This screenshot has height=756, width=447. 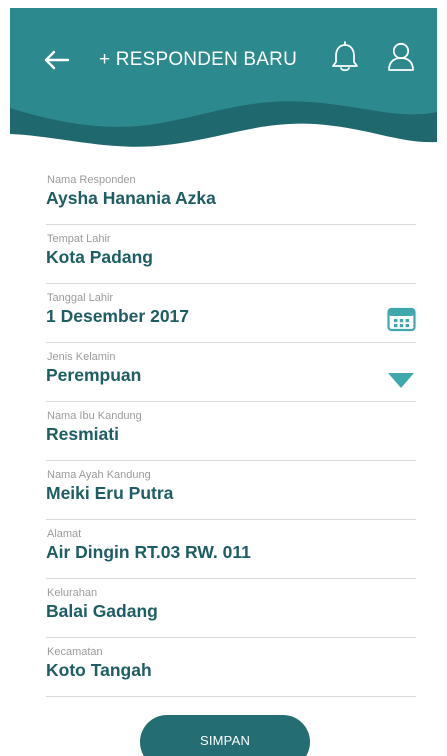 I want to click on back-arrow-icon, so click(x=57, y=60).